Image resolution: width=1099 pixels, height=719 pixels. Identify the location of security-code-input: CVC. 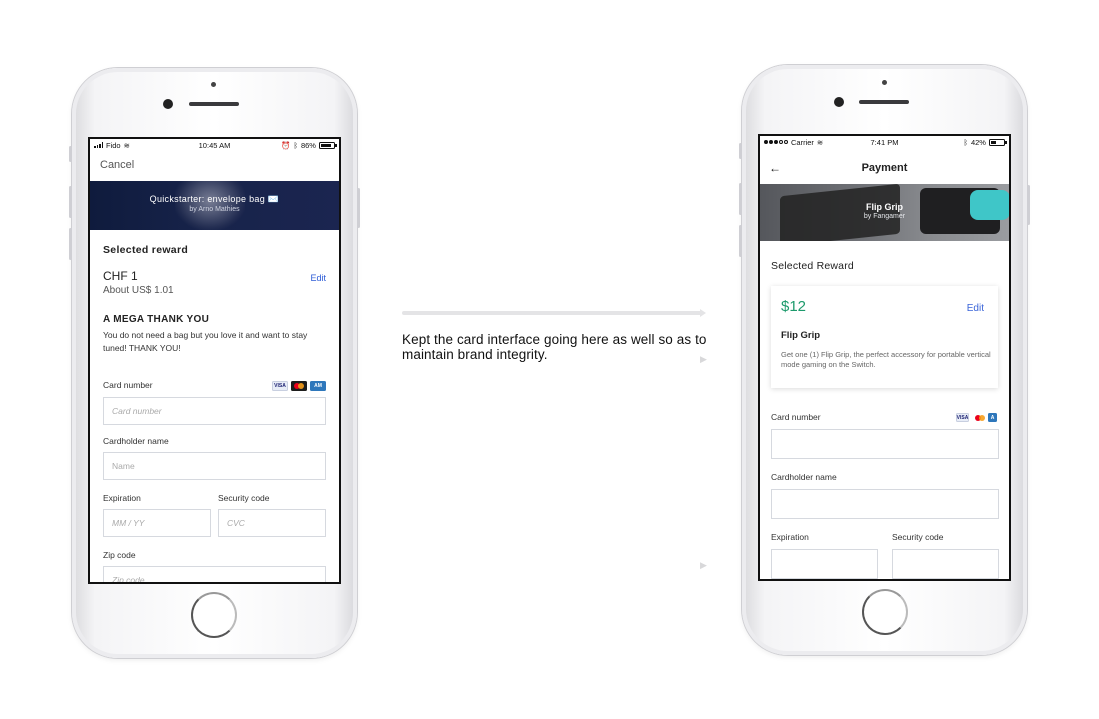
(272, 523).